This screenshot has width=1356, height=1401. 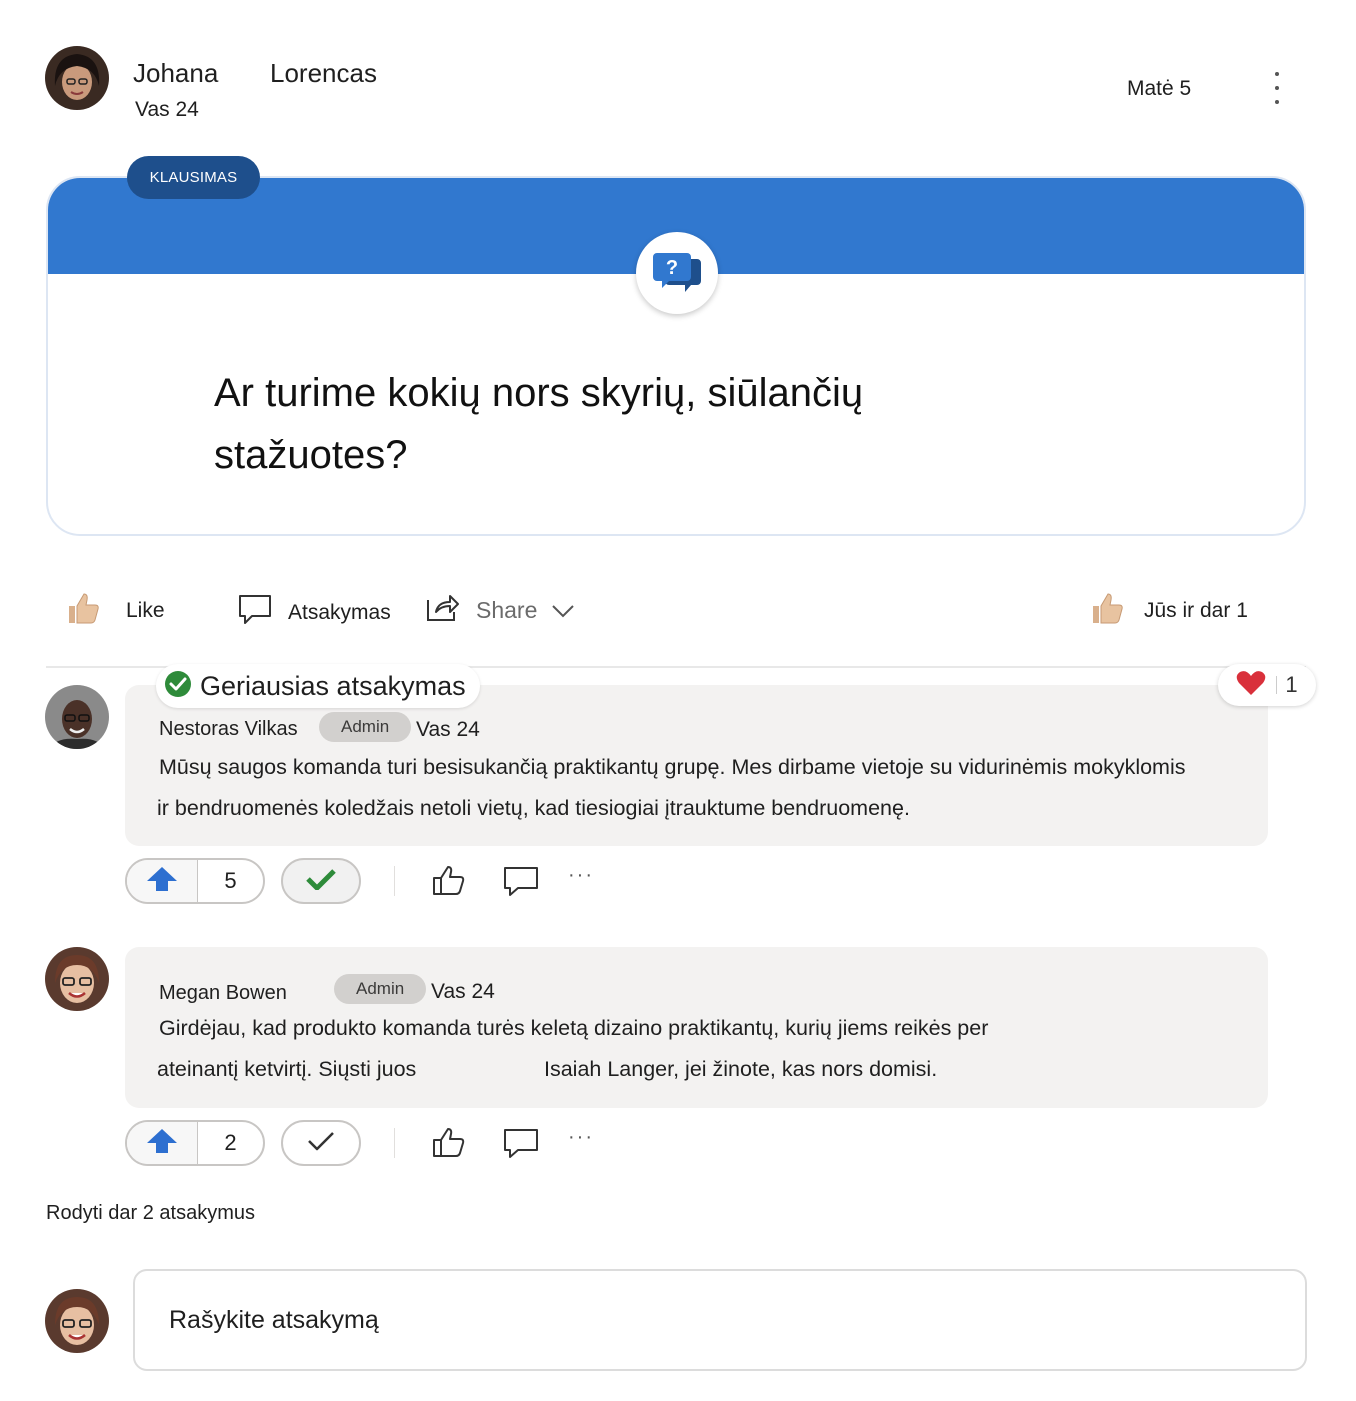 I want to click on best-answer-badge: Geriausias atsakymas, so click(x=318, y=686).